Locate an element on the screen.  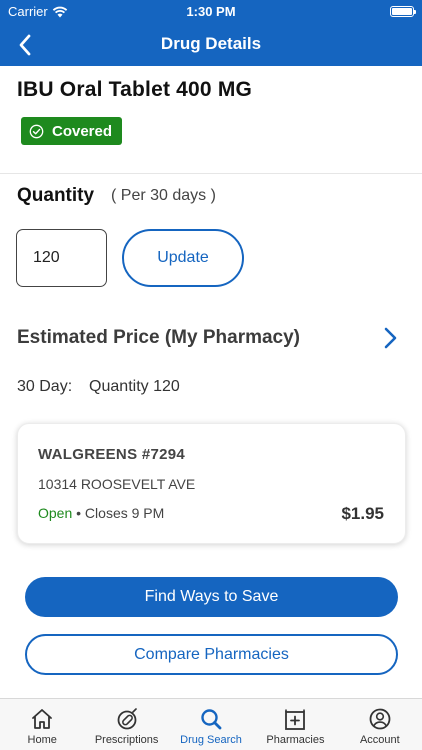
tab-home-label: Home is located at coordinates (42, 740).